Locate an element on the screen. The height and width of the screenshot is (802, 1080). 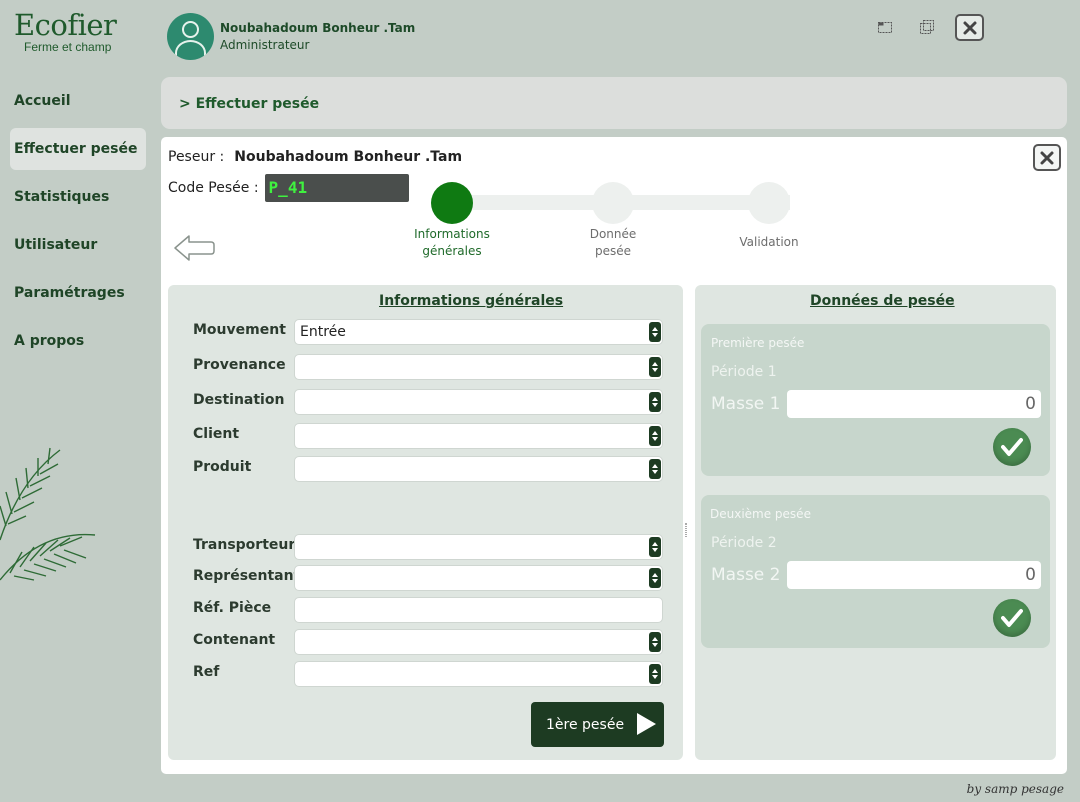
second-weighing-card: Deuxième pesée Période 2 Masse 2 0 is located at coordinates (875, 571).